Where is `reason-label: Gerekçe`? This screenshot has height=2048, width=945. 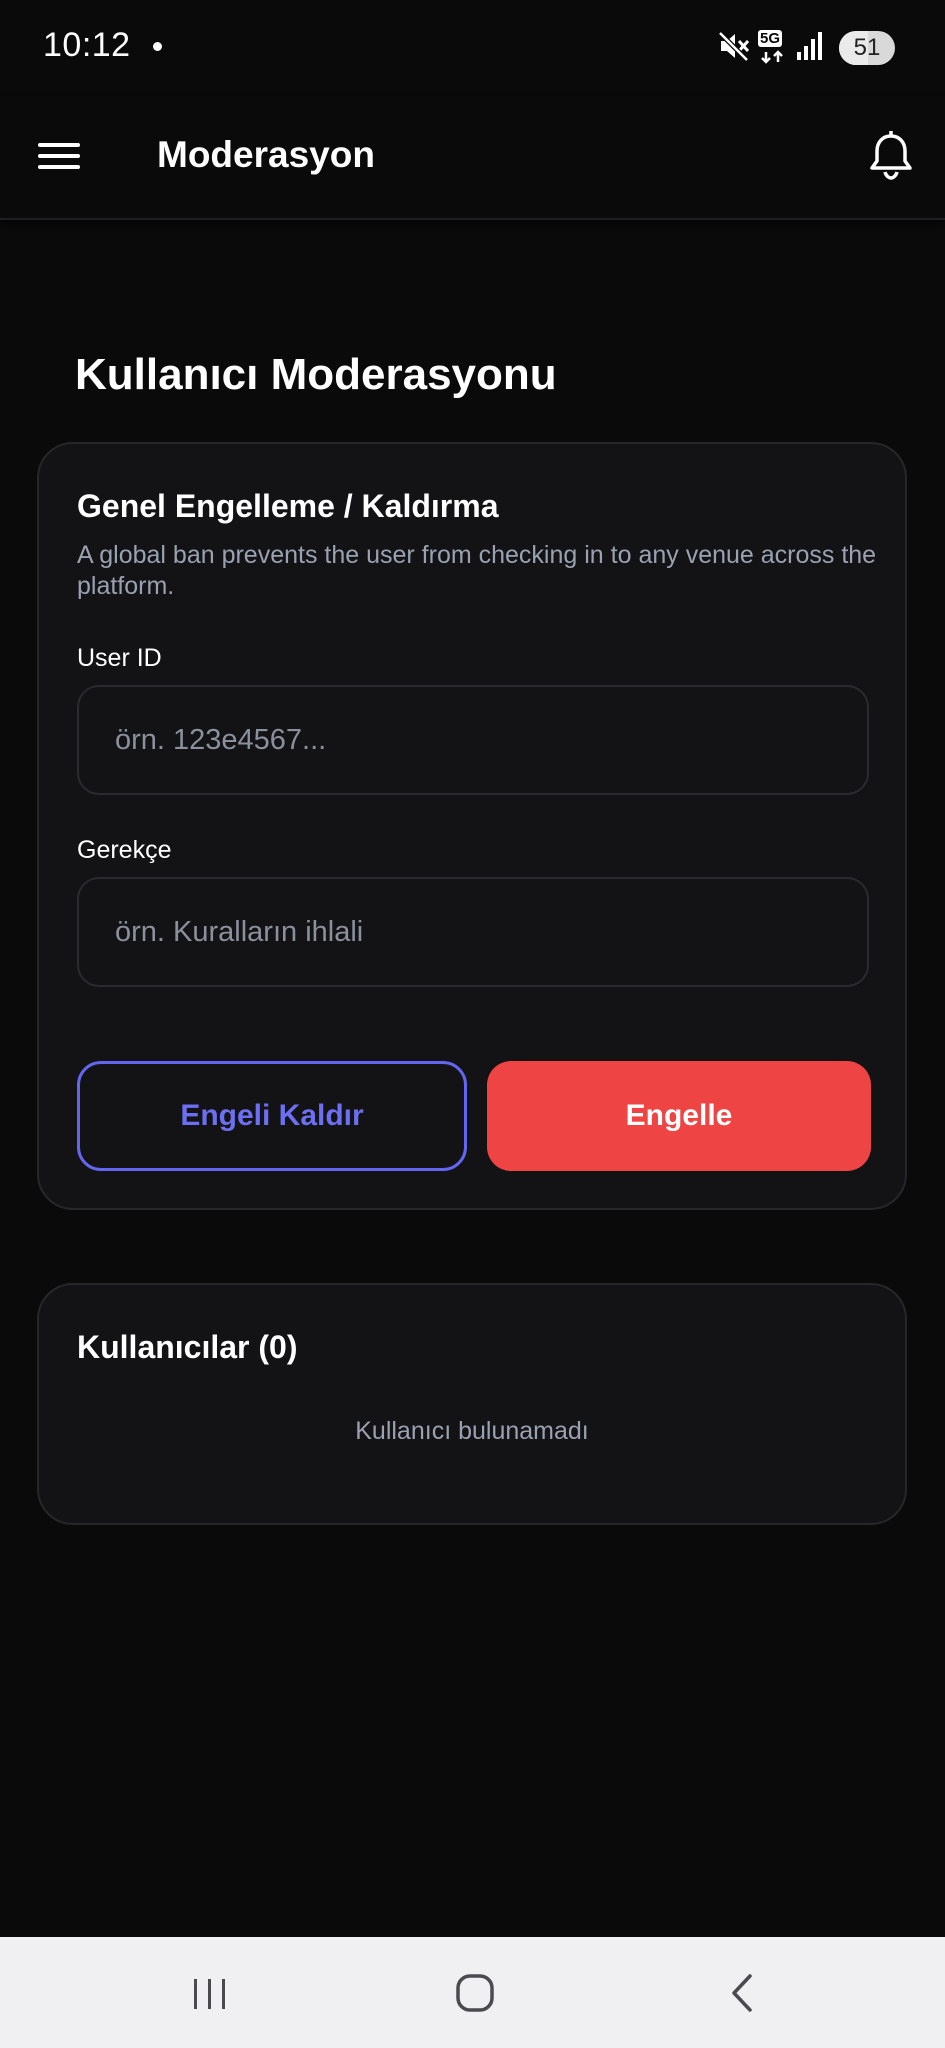
reason-label: Gerekçe is located at coordinates (124, 850).